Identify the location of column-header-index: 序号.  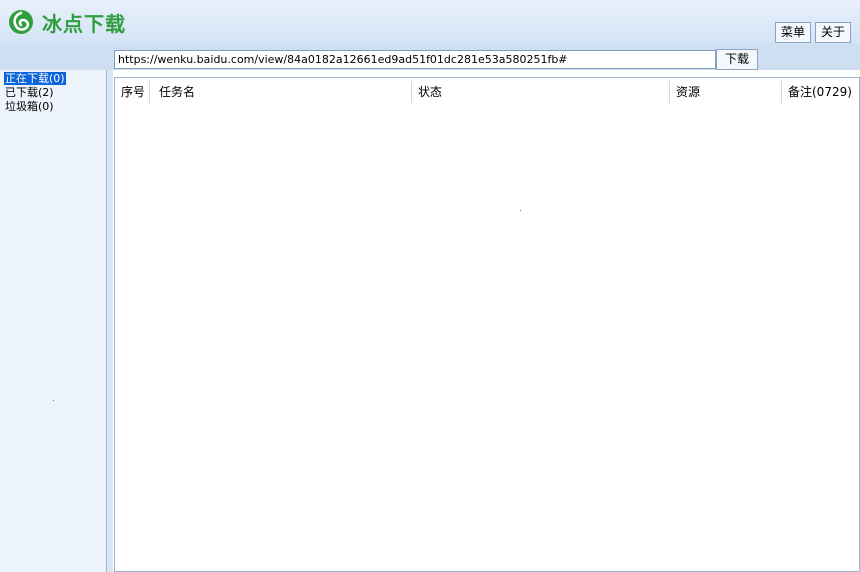
(133, 92).